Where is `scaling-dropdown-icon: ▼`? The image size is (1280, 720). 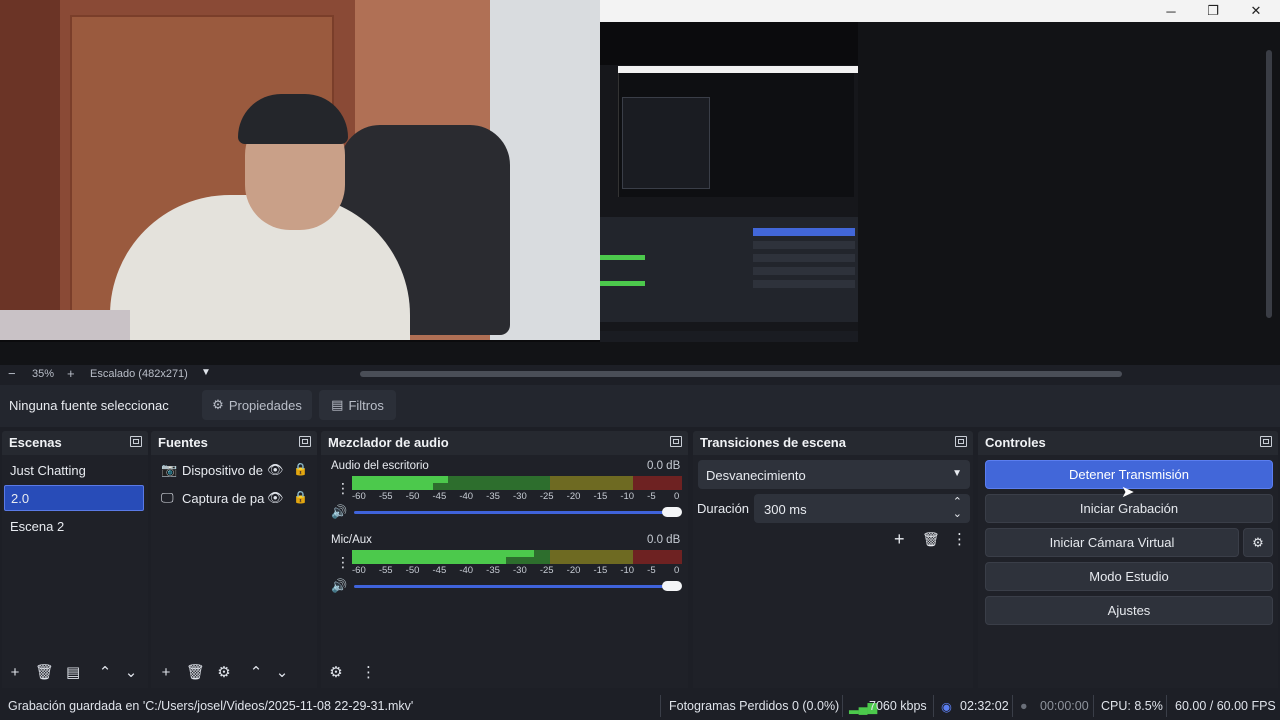 scaling-dropdown-icon: ▼ is located at coordinates (206, 372).